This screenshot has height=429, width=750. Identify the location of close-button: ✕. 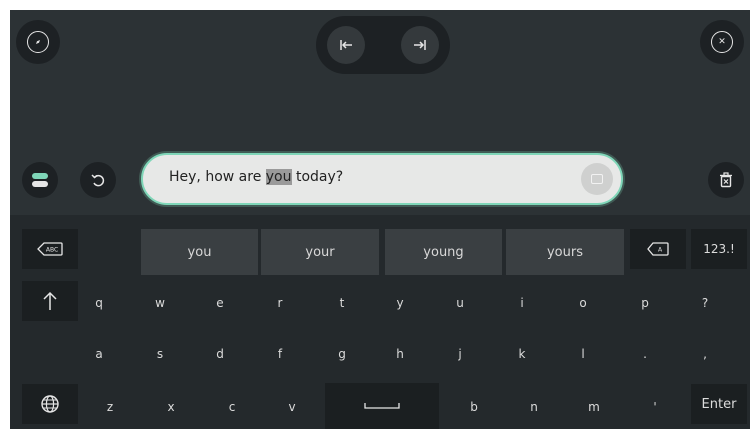
(722, 42).